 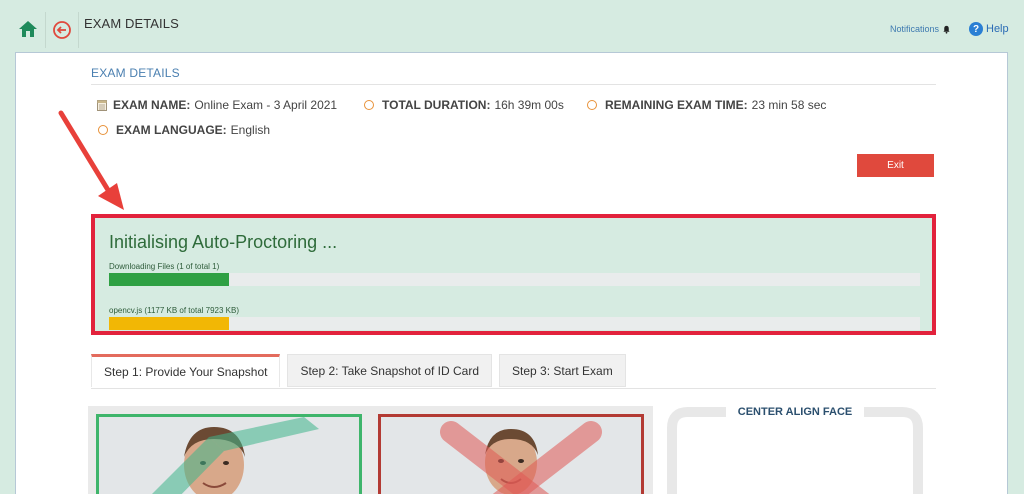 I want to click on annotation-arrow-icon, so click(x=91, y=160).